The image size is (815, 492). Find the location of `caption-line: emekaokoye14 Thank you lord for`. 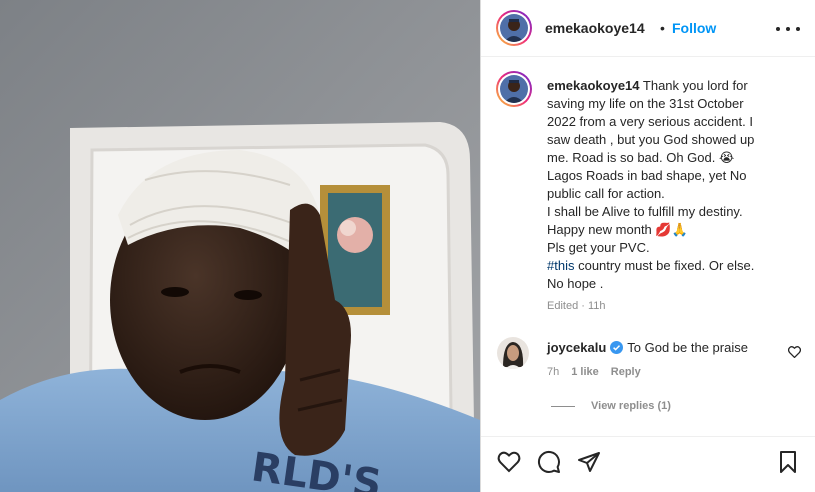

caption-line: emekaokoye14 Thank you lord for is located at coordinates (678, 86).